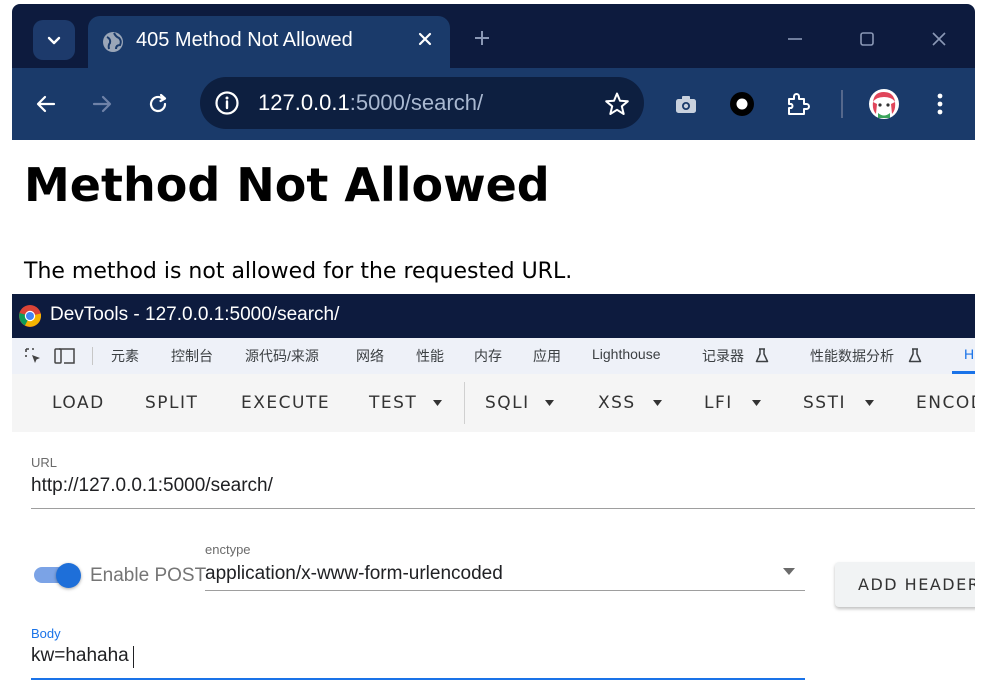  I want to click on url-path: :5000/search/, so click(416, 102).